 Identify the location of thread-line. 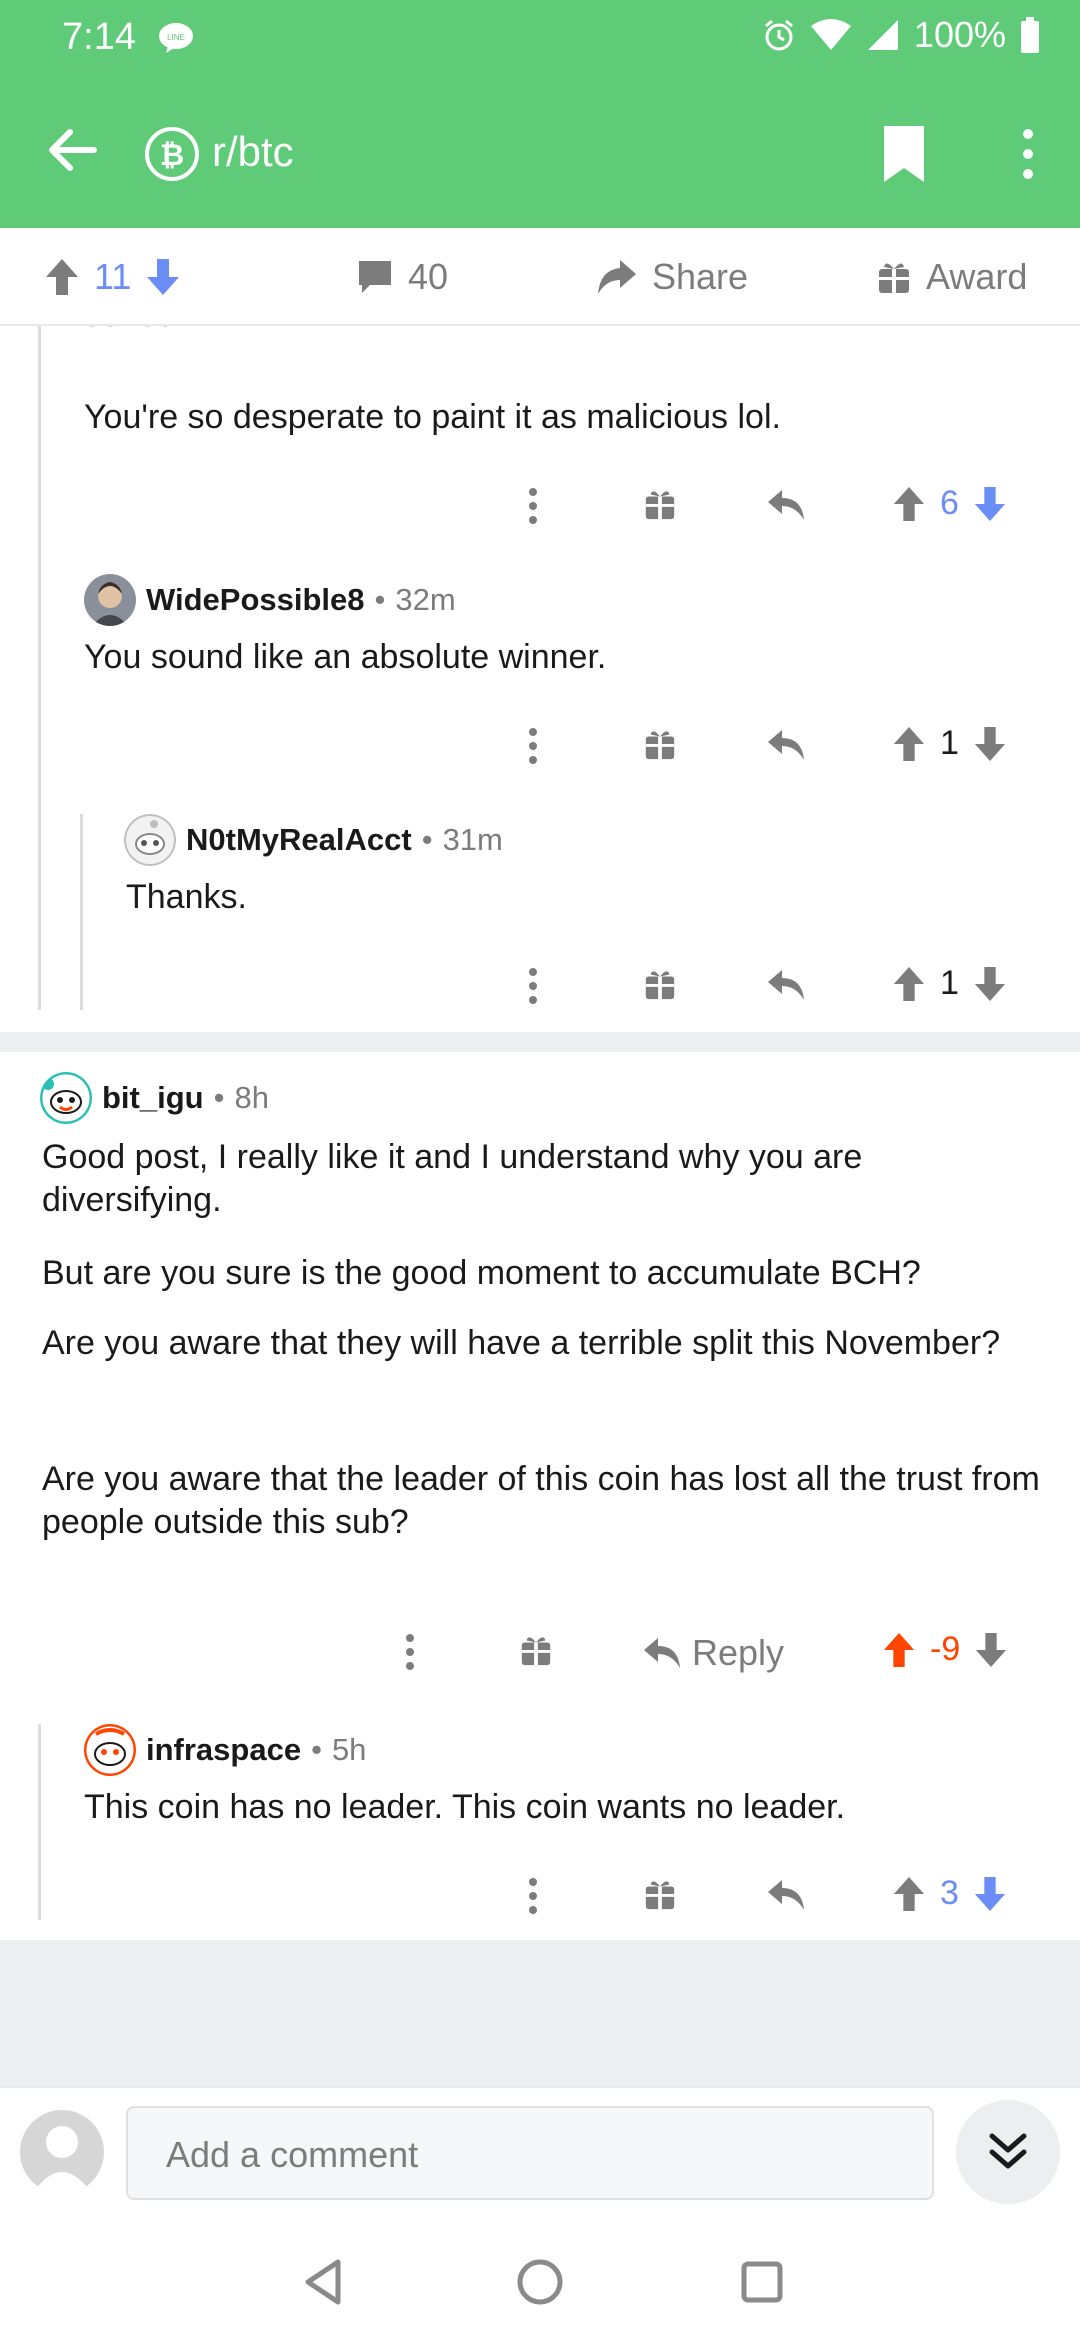
(39, 668).